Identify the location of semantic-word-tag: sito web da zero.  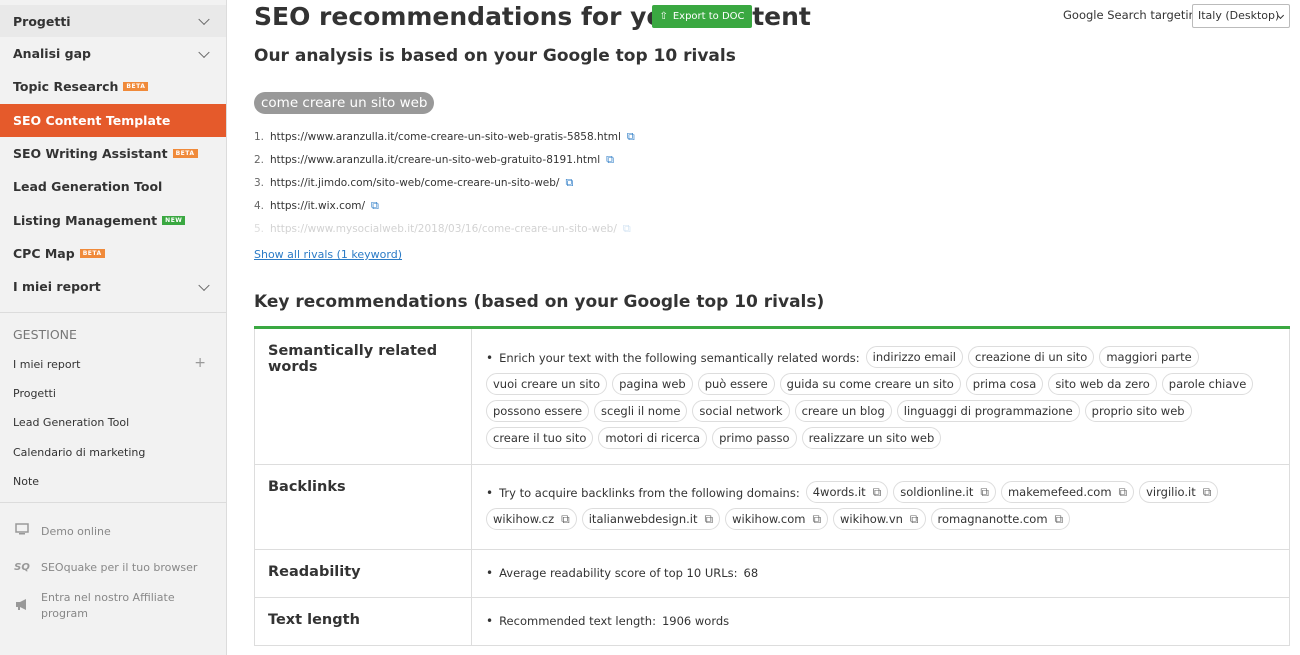
(1102, 384).